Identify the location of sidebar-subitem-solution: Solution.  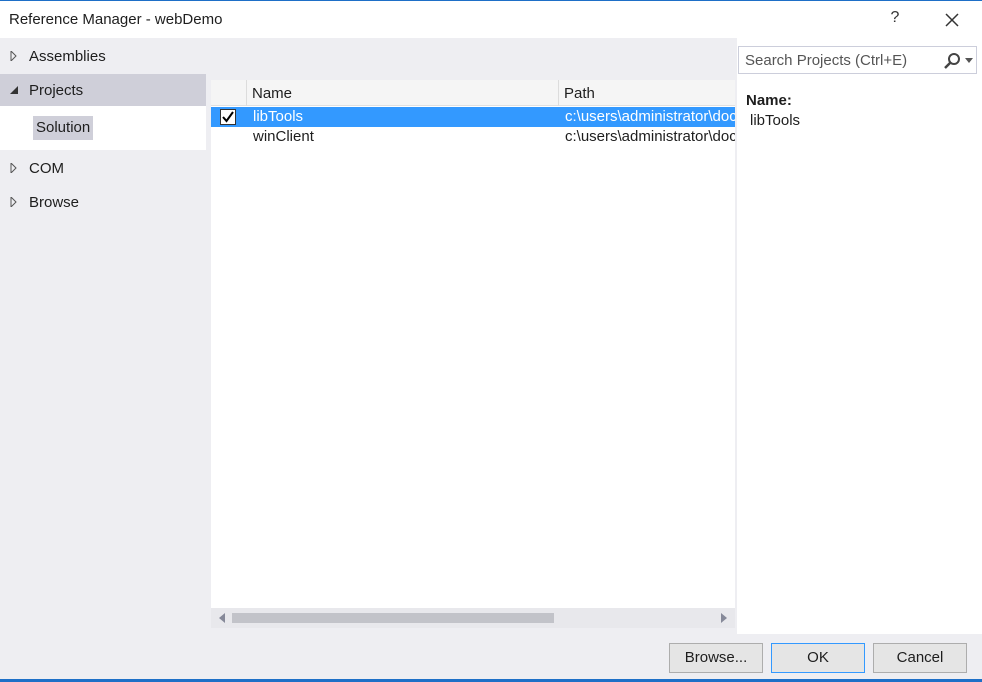
(103, 128).